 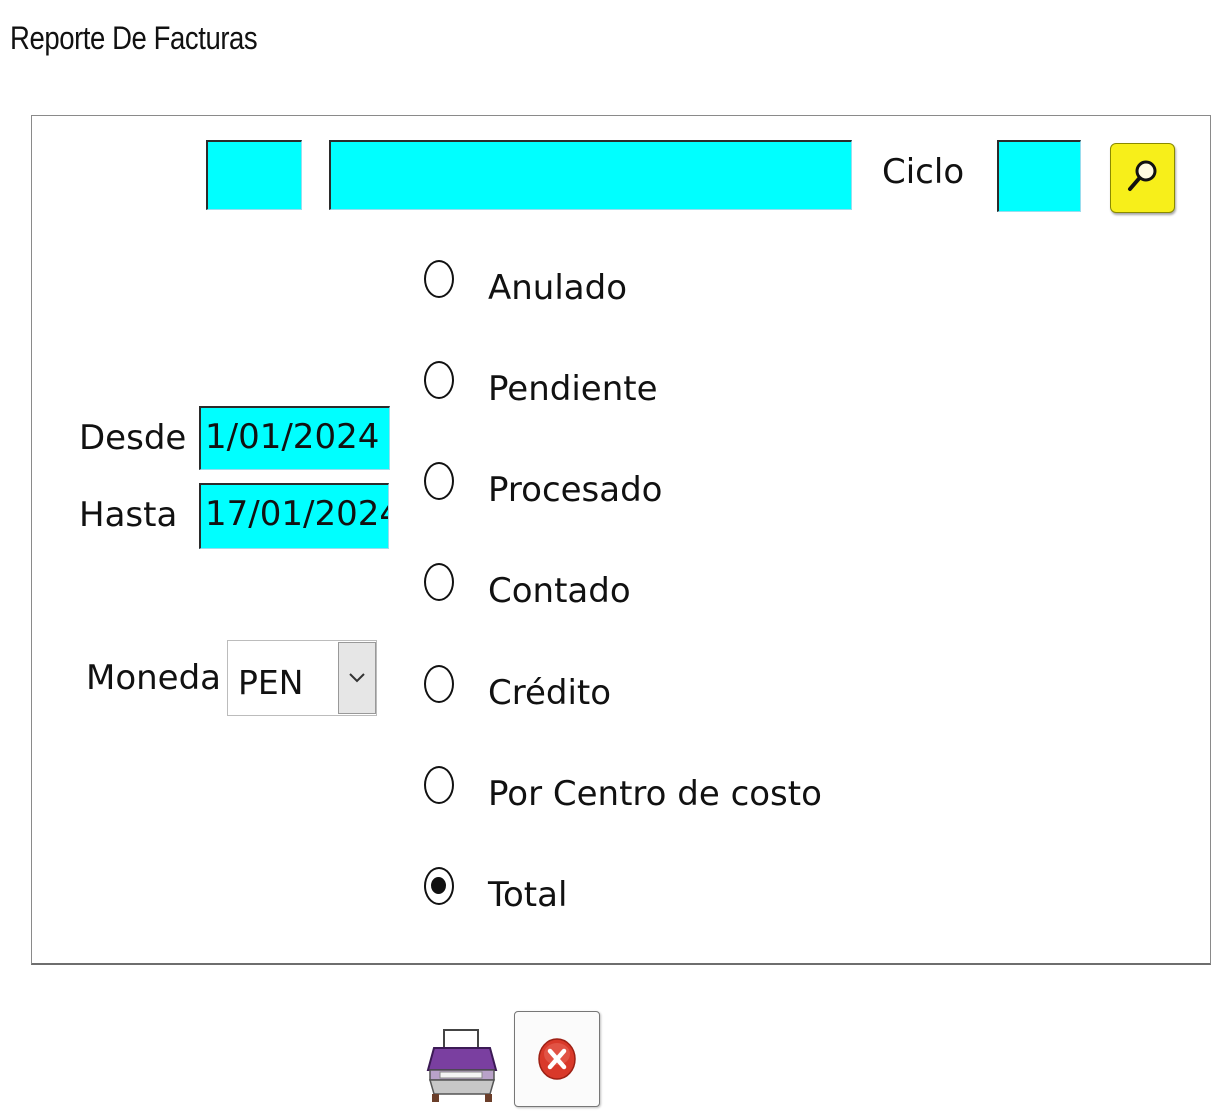 I want to click on date-from-label: Desde, so click(x=133, y=438).